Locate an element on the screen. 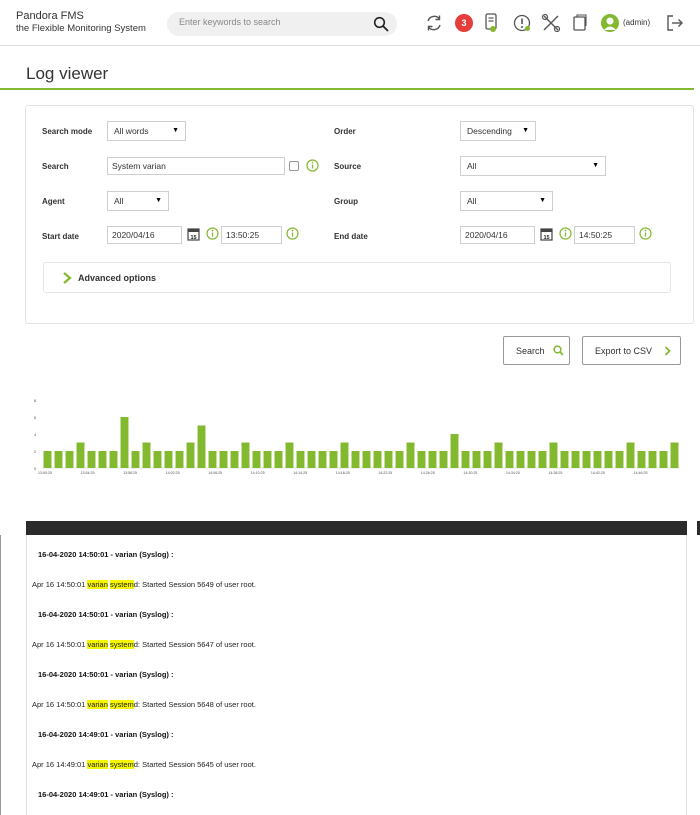 This screenshot has width=700, height=815. user-avatar-icon is located at coordinates (610, 23).